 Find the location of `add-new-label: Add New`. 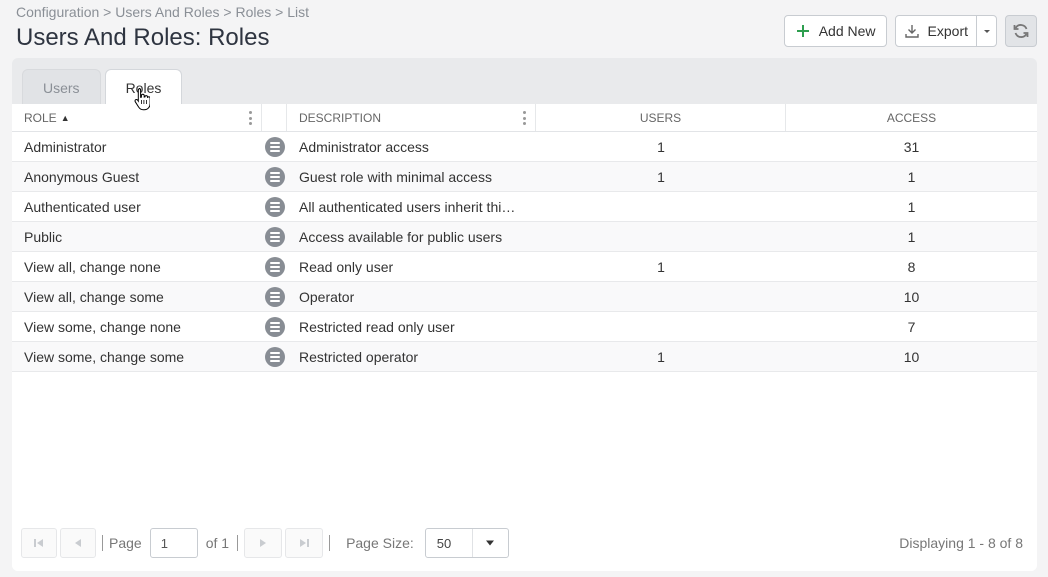

add-new-label: Add New is located at coordinates (847, 31).